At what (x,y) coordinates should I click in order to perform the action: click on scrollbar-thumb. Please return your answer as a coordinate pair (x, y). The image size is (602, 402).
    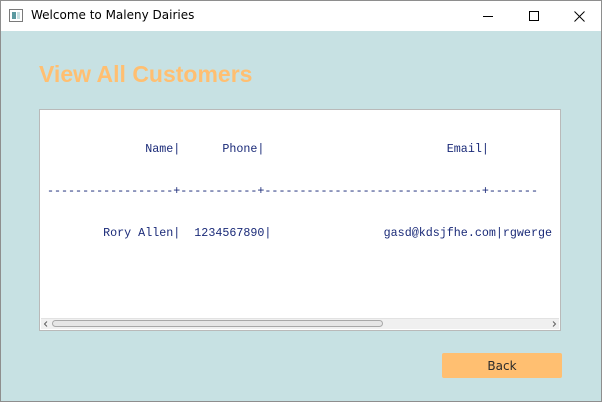
    Looking at the image, I should click on (217, 323).